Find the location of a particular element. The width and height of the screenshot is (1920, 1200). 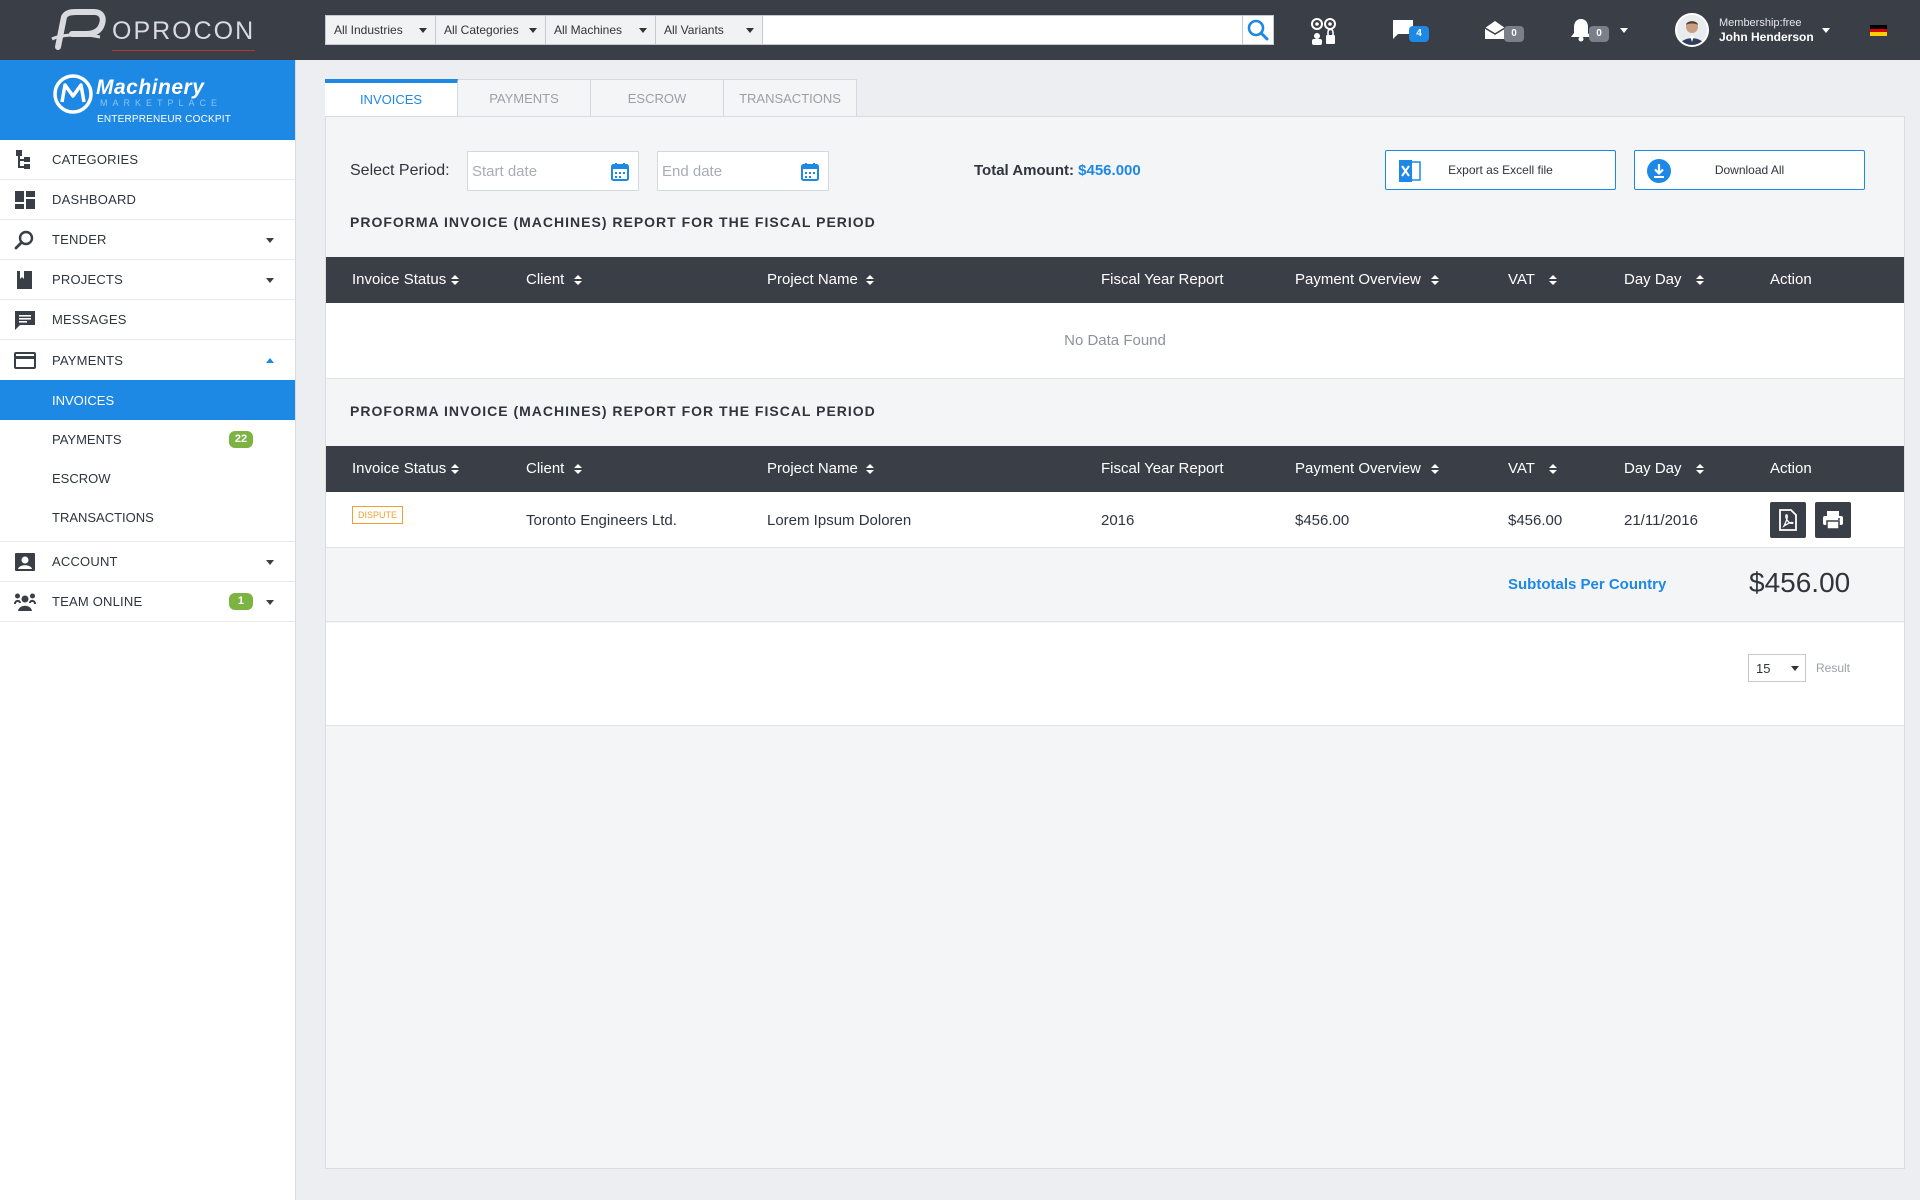

tab-escrow: ESCROW is located at coordinates (657, 98).